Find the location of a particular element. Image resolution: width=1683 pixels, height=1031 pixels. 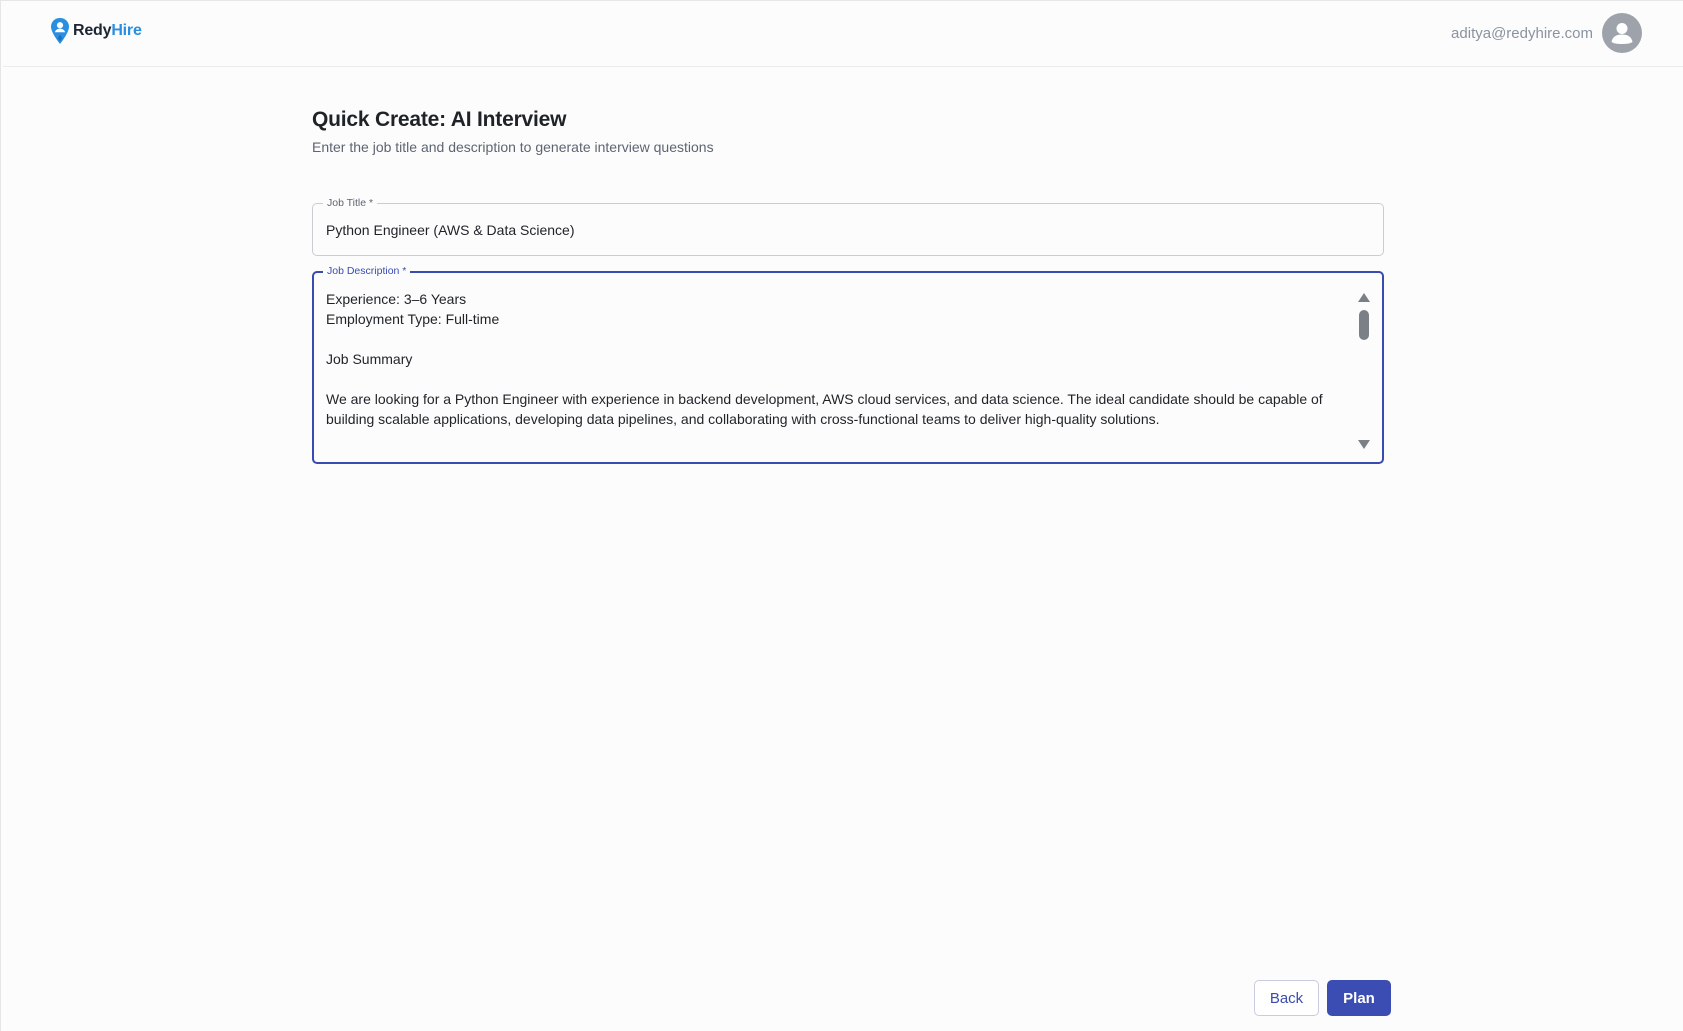

page-title: Quick Create: AI Interview is located at coordinates (439, 119).